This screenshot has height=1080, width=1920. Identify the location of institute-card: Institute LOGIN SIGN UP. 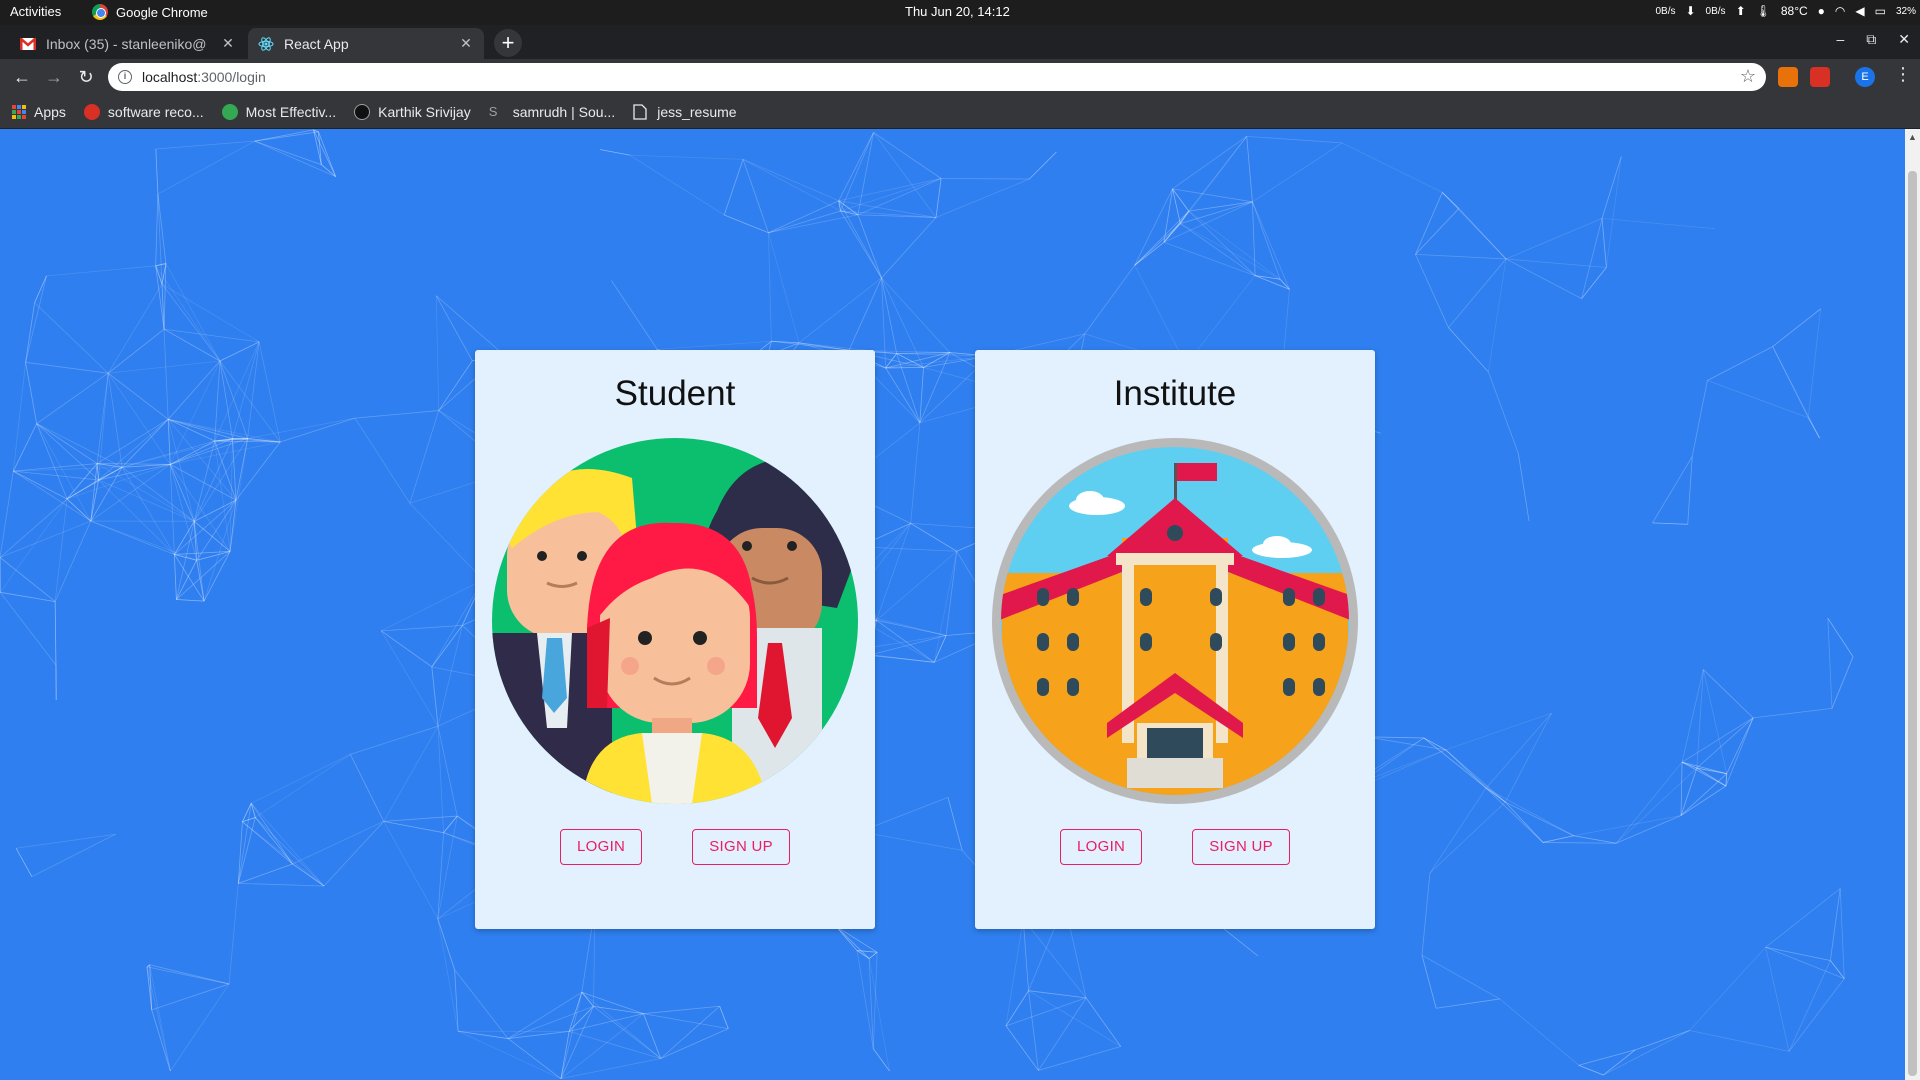
(1175, 639).